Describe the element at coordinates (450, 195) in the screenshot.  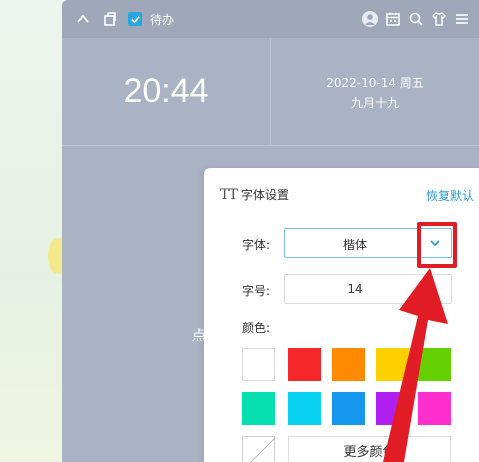
I see `restore-default-link: 恢复默认` at that location.